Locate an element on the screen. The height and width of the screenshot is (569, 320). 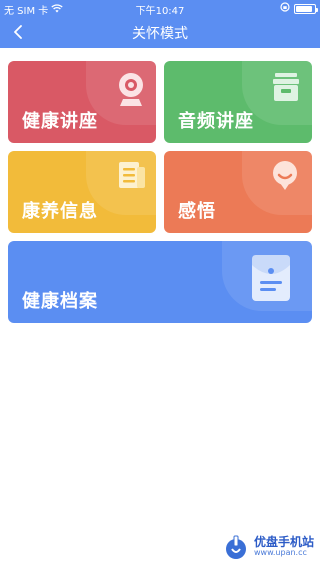
page-title: 关怀模式 is located at coordinates (160, 34).